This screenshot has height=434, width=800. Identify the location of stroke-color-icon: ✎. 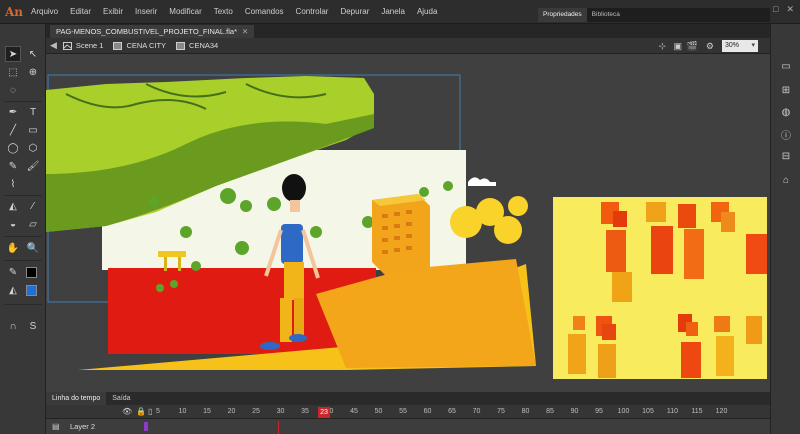
(13, 272).